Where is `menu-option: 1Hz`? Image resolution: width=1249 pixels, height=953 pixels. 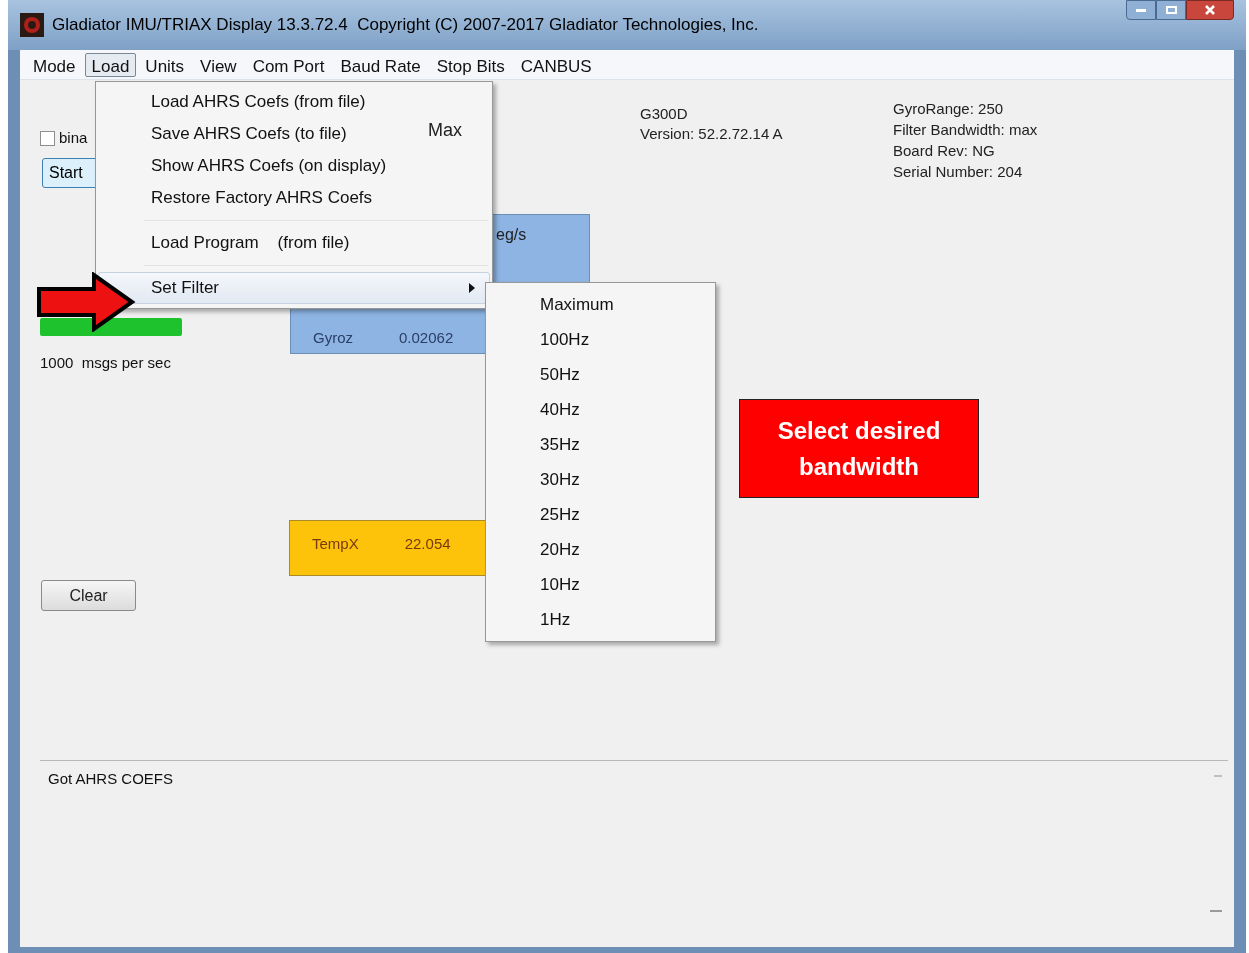 menu-option: 1Hz is located at coordinates (600, 619).